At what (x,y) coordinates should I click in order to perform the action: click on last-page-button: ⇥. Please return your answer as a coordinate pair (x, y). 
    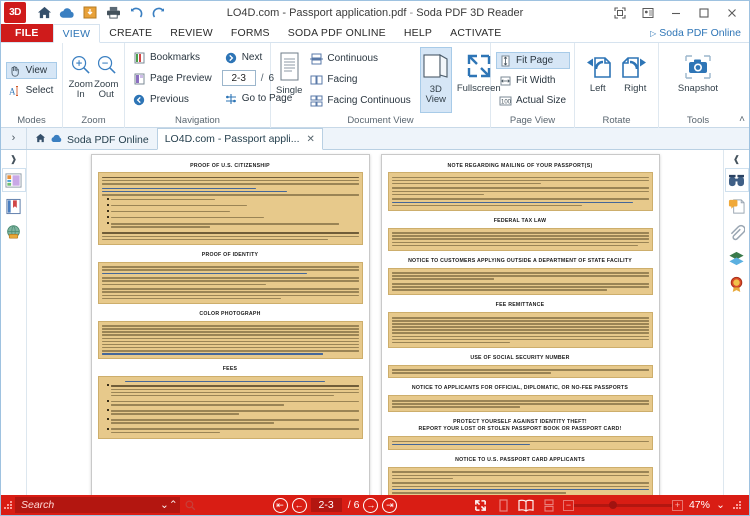
    Looking at the image, I should click on (390, 505).